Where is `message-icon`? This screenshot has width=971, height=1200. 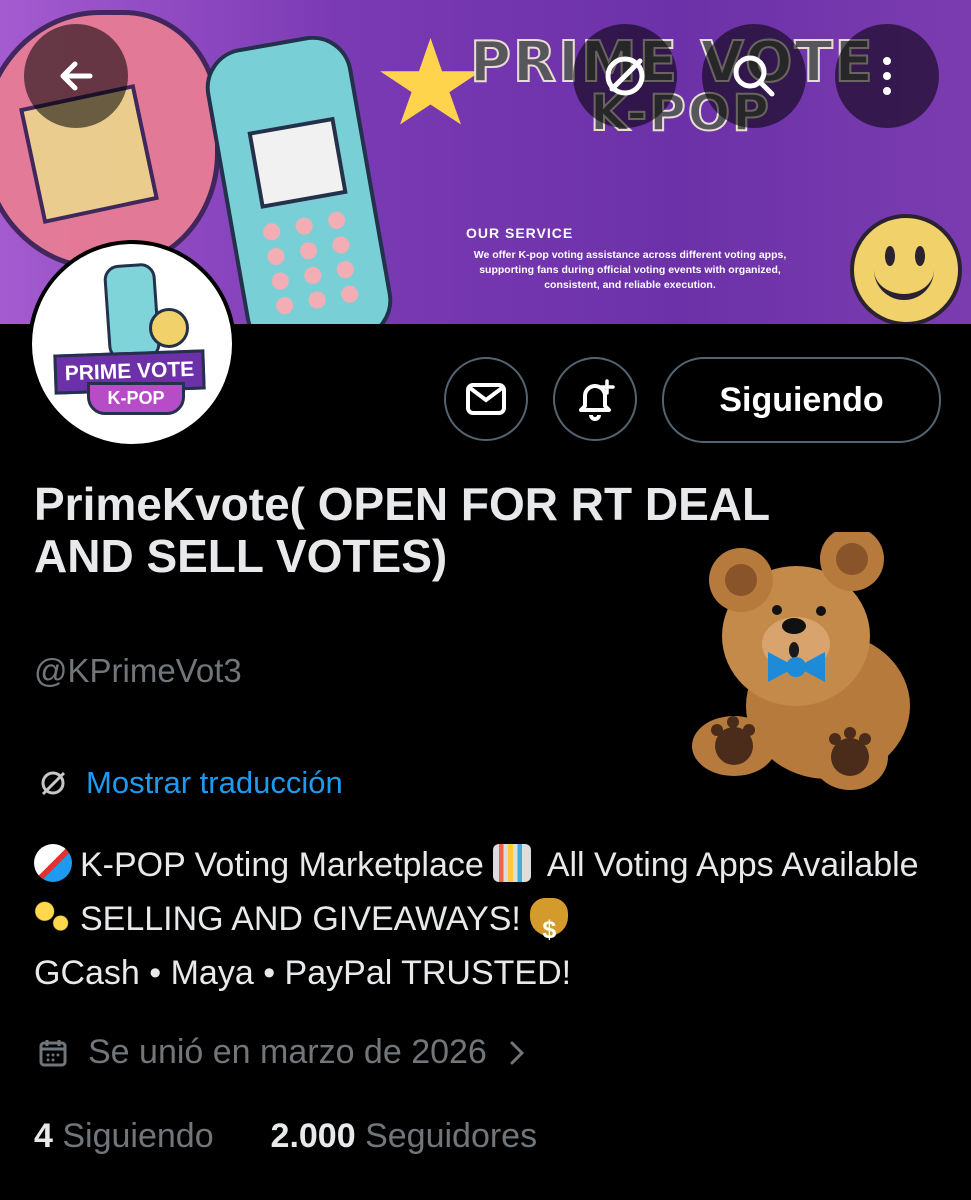 message-icon is located at coordinates (486, 399).